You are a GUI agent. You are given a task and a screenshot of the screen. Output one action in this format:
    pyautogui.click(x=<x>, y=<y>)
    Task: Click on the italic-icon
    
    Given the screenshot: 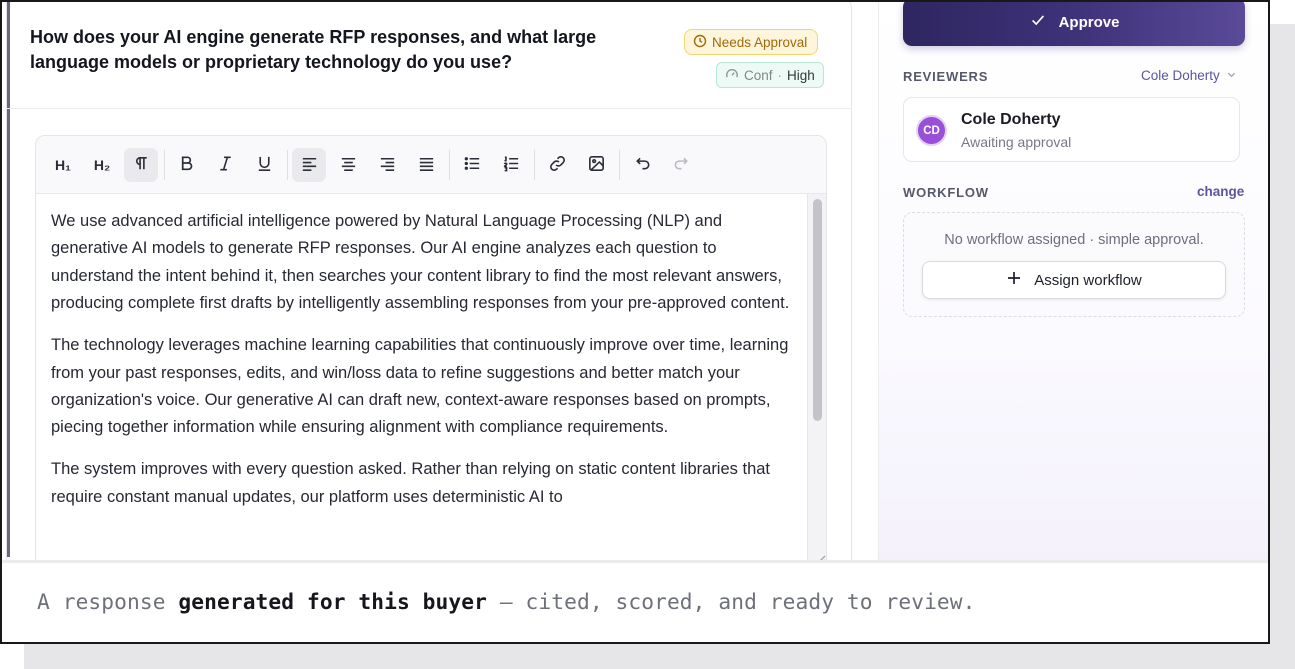 What is the action you would take?
    pyautogui.click(x=225, y=165)
    